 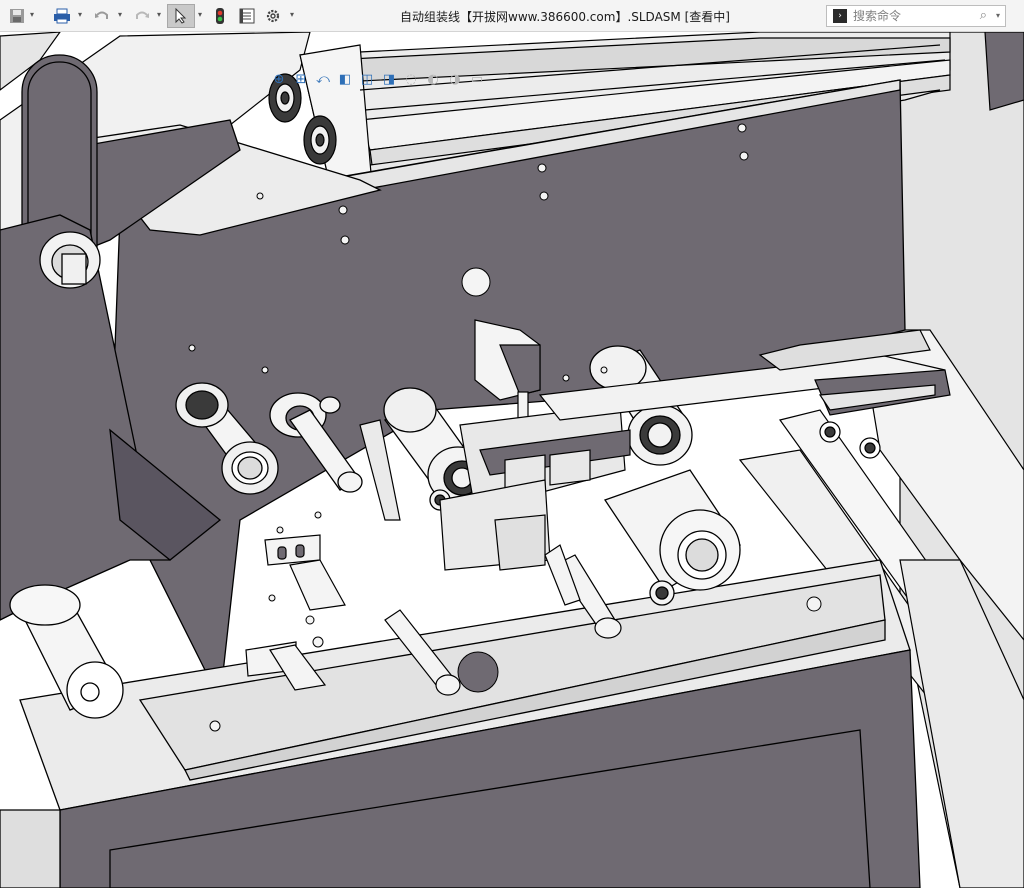 I want to click on undo-icon, so click(x=102, y=16).